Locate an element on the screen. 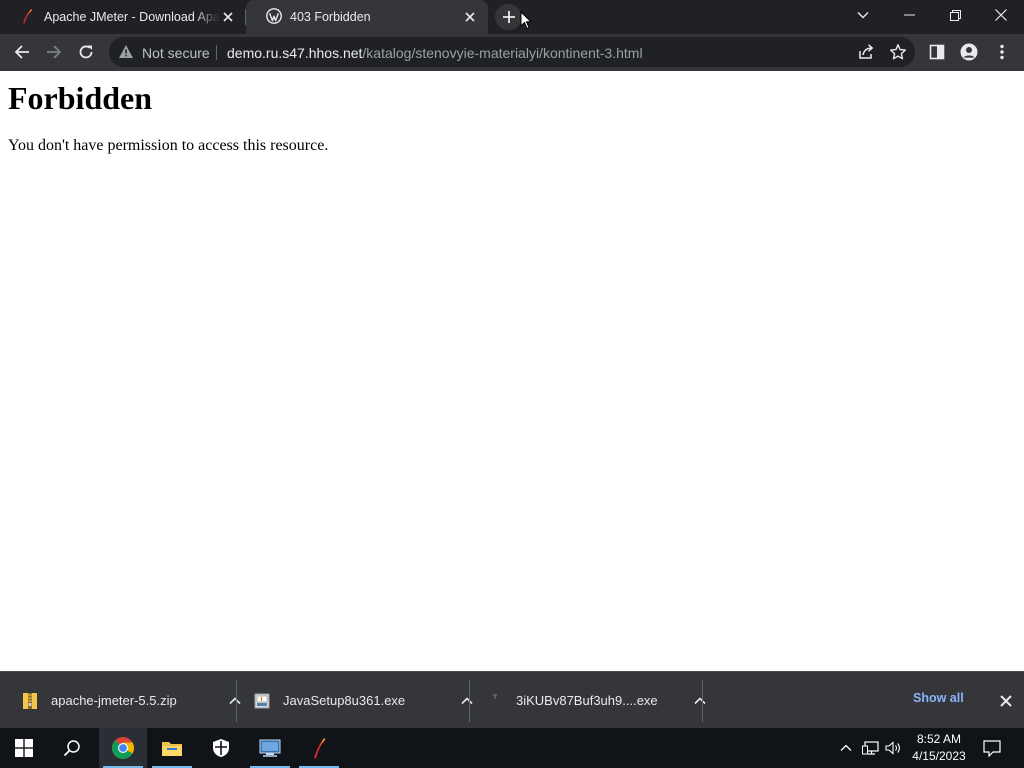 The width and height of the screenshot is (1024, 768). profile-avatar-icon is located at coordinates (969, 52).